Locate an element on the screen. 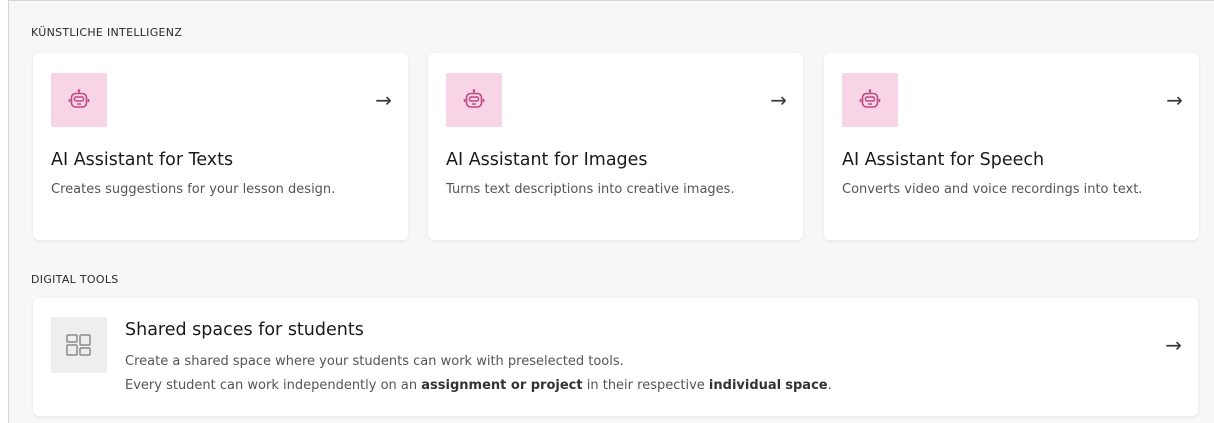 Image resolution: width=1214 pixels, height=423 pixels. card-title: AI Assistant for Texts is located at coordinates (142, 160).